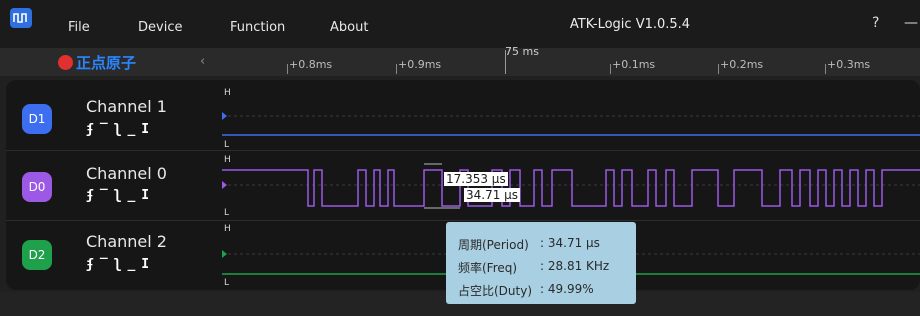 This screenshot has height=316, width=920. What do you see at coordinates (21, 18) in the screenshot?
I see `app-logo-icon` at bounding box center [21, 18].